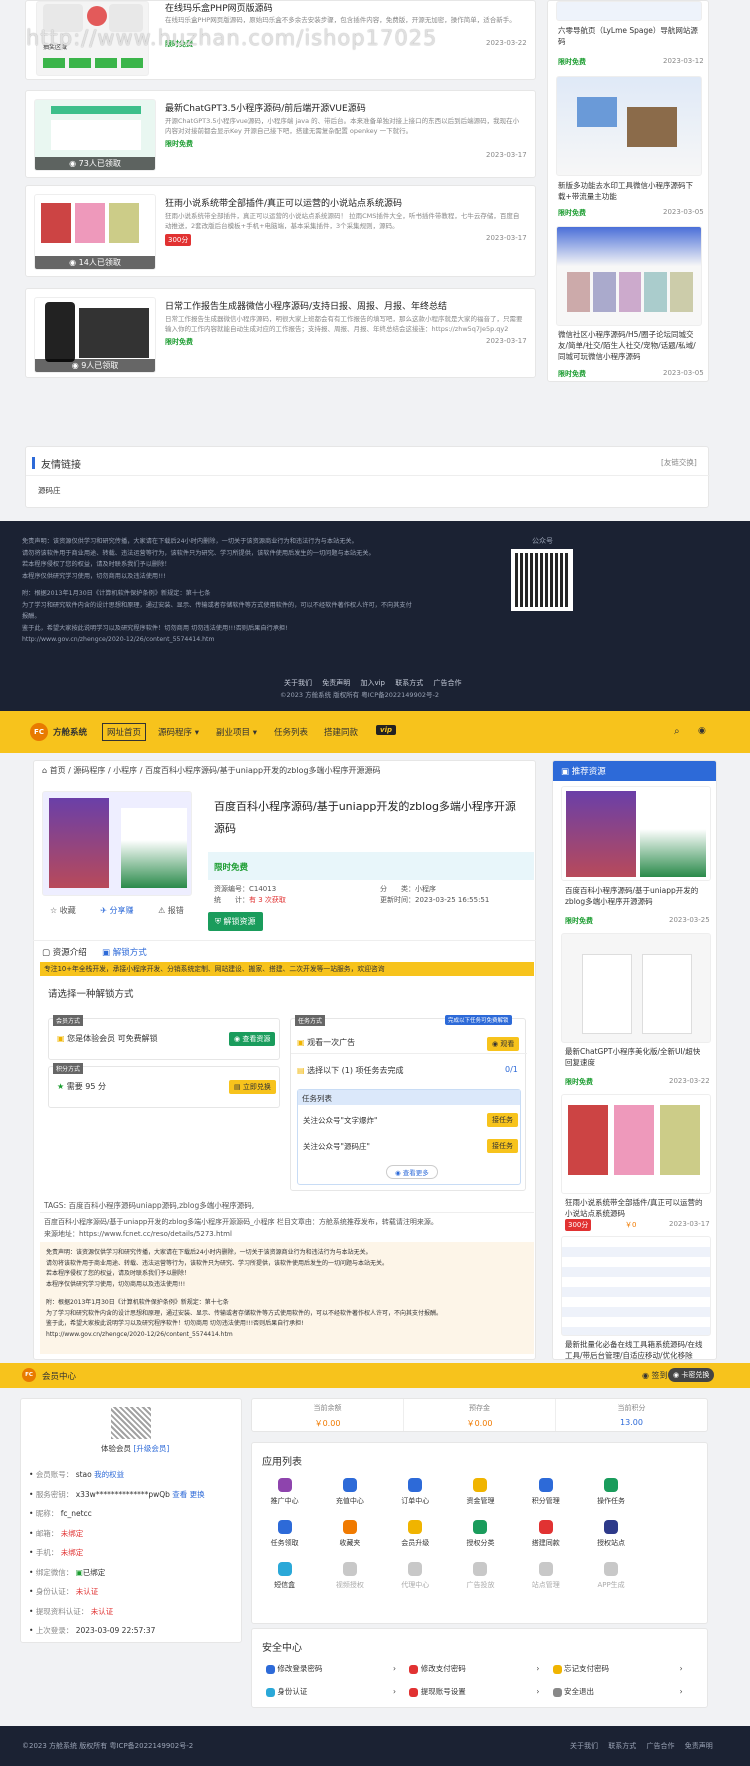  What do you see at coordinates (64, 952) in the screenshot?
I see `tab-intro: ▢ 资源介绍` at bounding box center [64, 952].